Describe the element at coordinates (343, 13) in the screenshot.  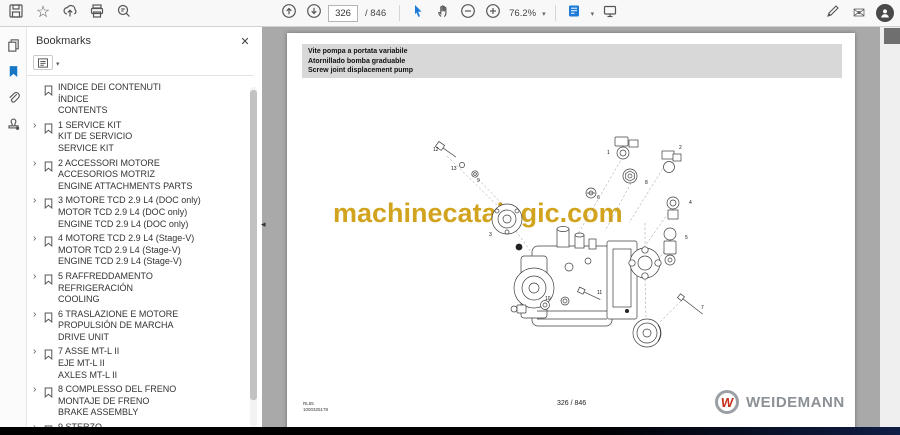
I see `page-number-input` at that location.